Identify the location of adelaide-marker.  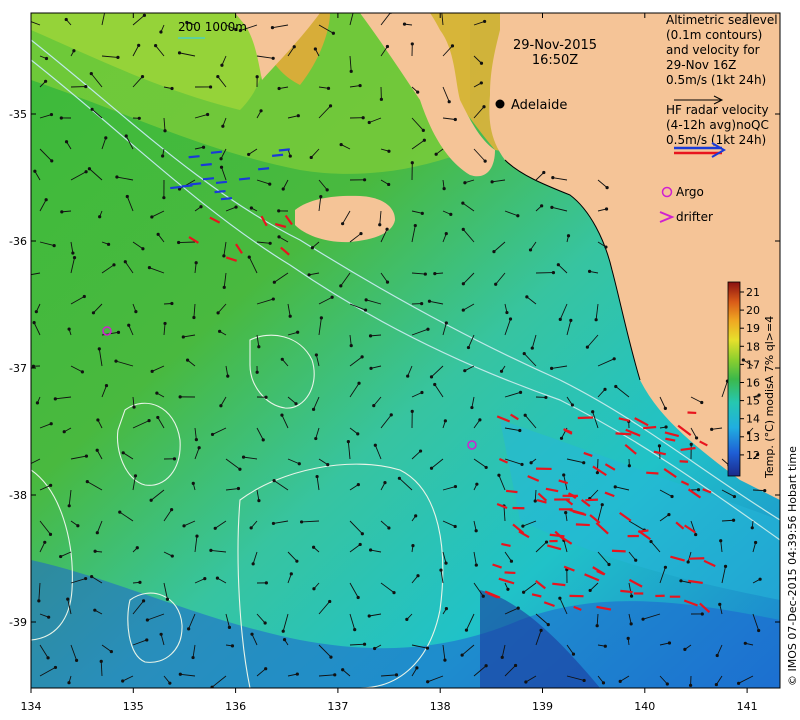
(500, 104).